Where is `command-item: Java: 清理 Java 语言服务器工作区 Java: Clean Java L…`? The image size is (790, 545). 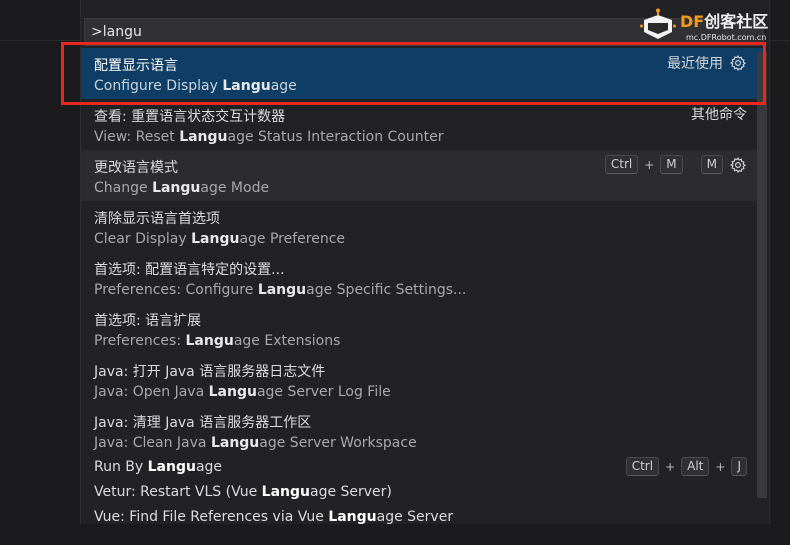
command-item: Java: 清理 Java 语言服务器工作区 Java: Clean Java L… is located at coordinates (422, 430).